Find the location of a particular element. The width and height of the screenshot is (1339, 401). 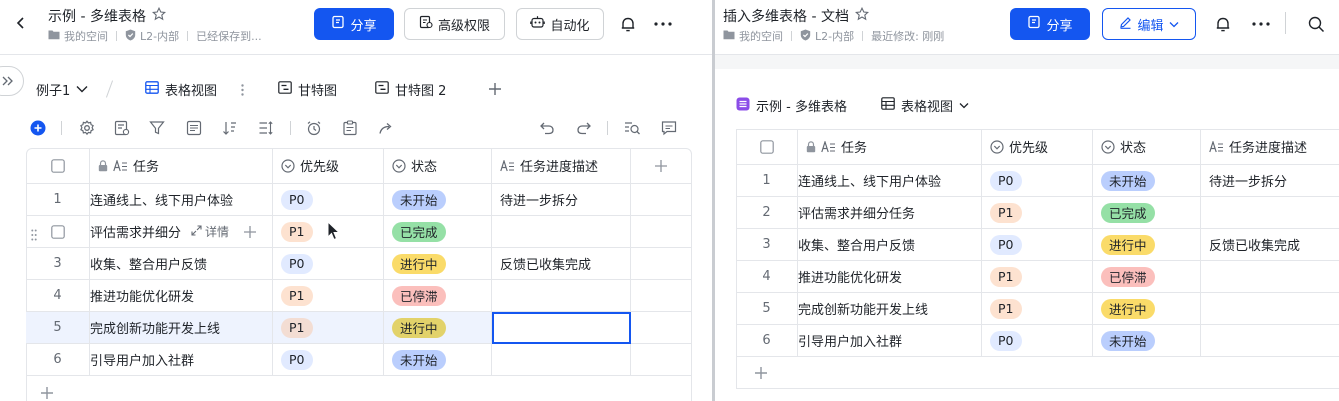

tab-gantt-2: 甘特图 2 is located at coordinates (410, 89).